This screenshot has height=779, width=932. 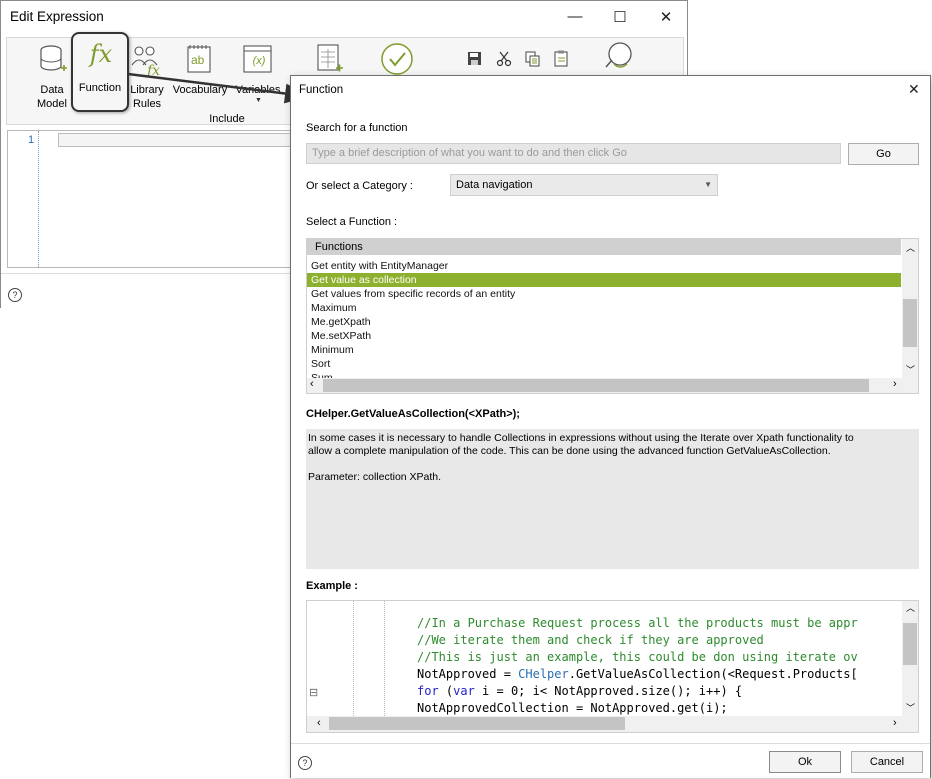 I want to click on category-value: Data navigation, so click(x=494, y=185).